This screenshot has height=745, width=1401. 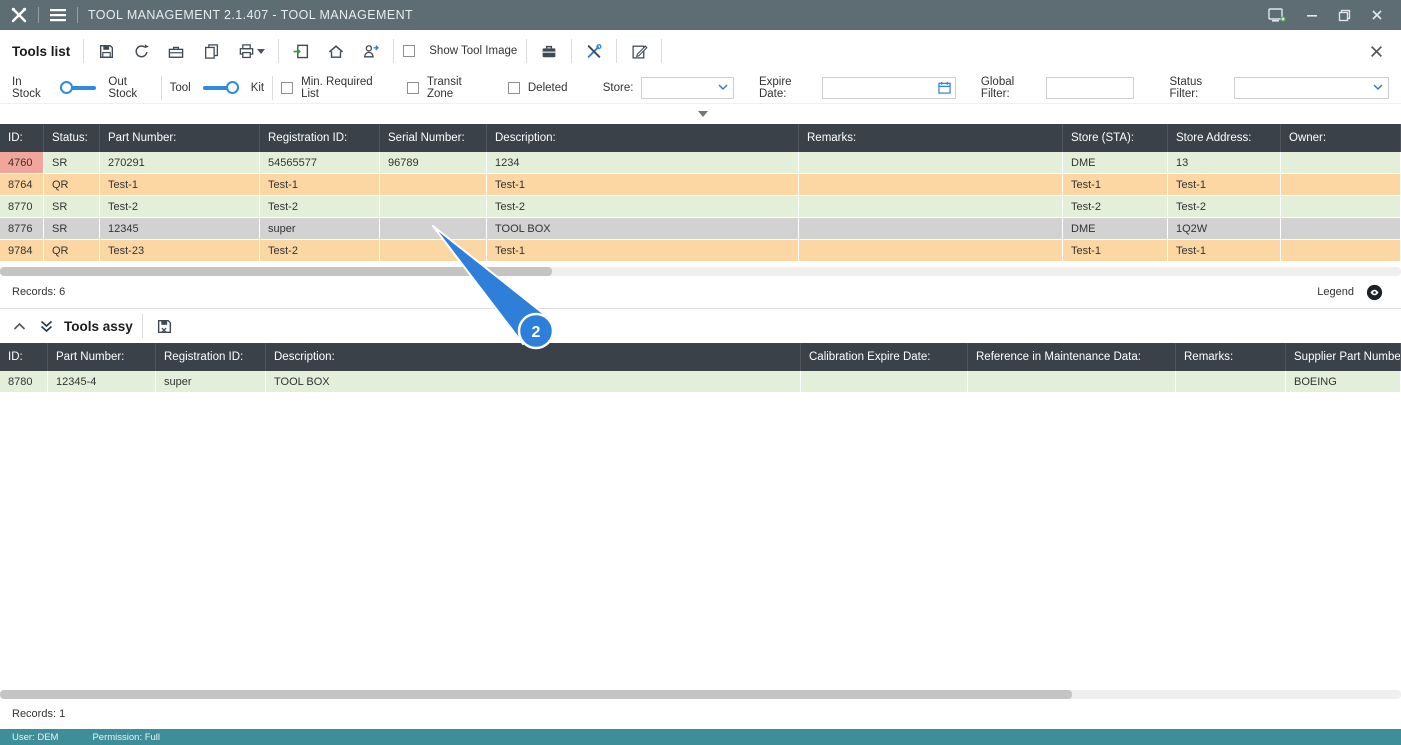 What do you see at coordinates (618, 87) in the screenshot?
I see `store-label: Store:` at bounding box center [618, 87].